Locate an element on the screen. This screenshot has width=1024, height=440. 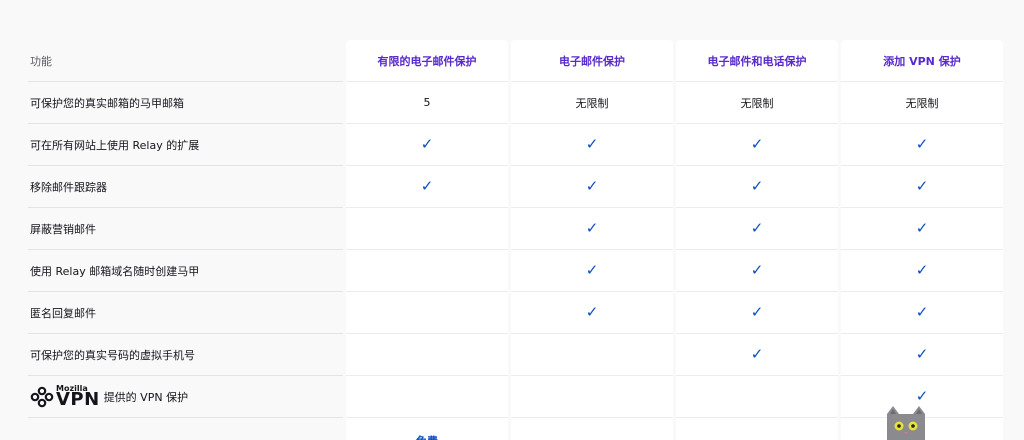
table-row: 移除邮件跟踪器 ✓ ✓ ✓ ✓ is located at coordinates (516, 187).